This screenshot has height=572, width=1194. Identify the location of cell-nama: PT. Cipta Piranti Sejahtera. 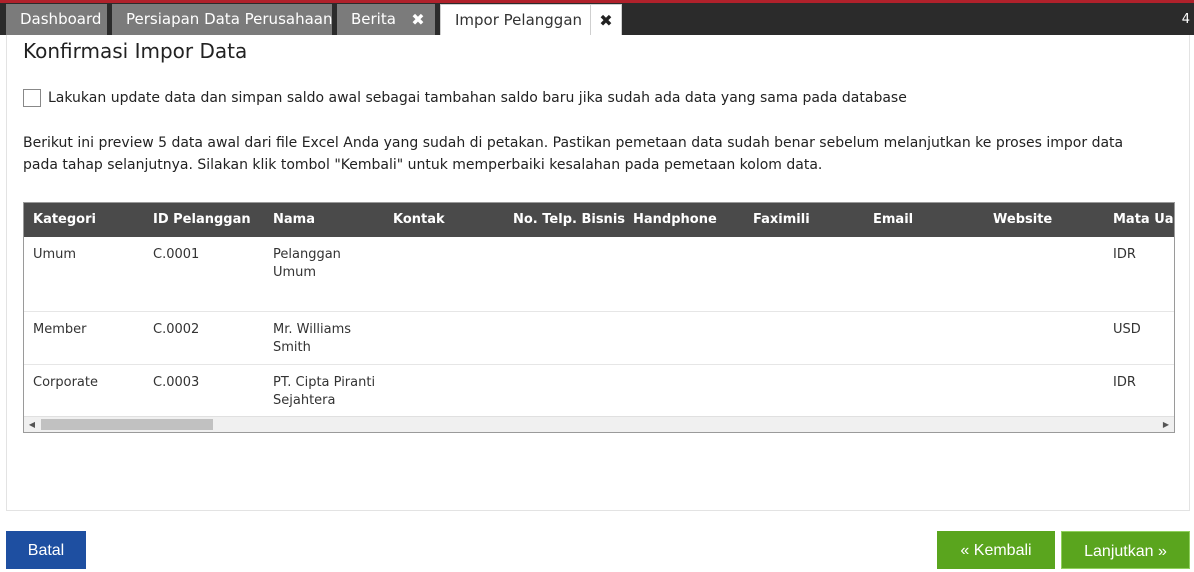
(324, 391).